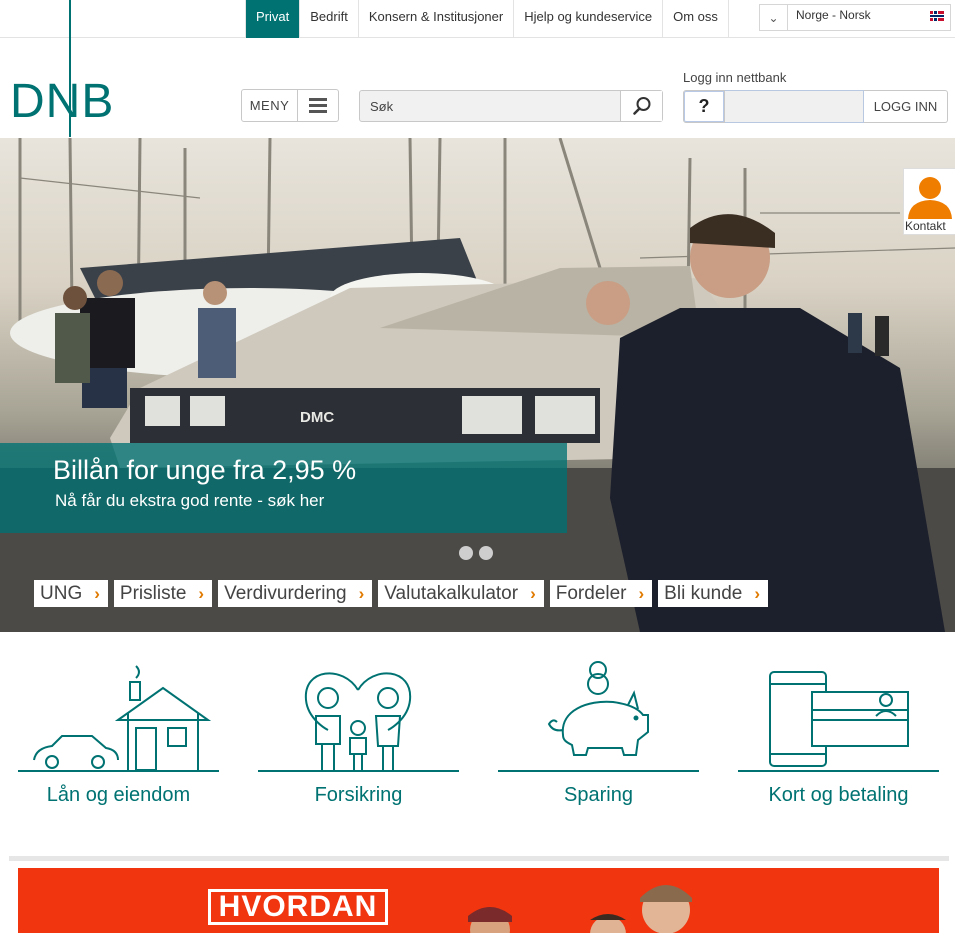 The height and width of the screenshot is (933, 955). I want to click on quicklink-verdivurdering: Verdivurdering ›, so click(295, 593).